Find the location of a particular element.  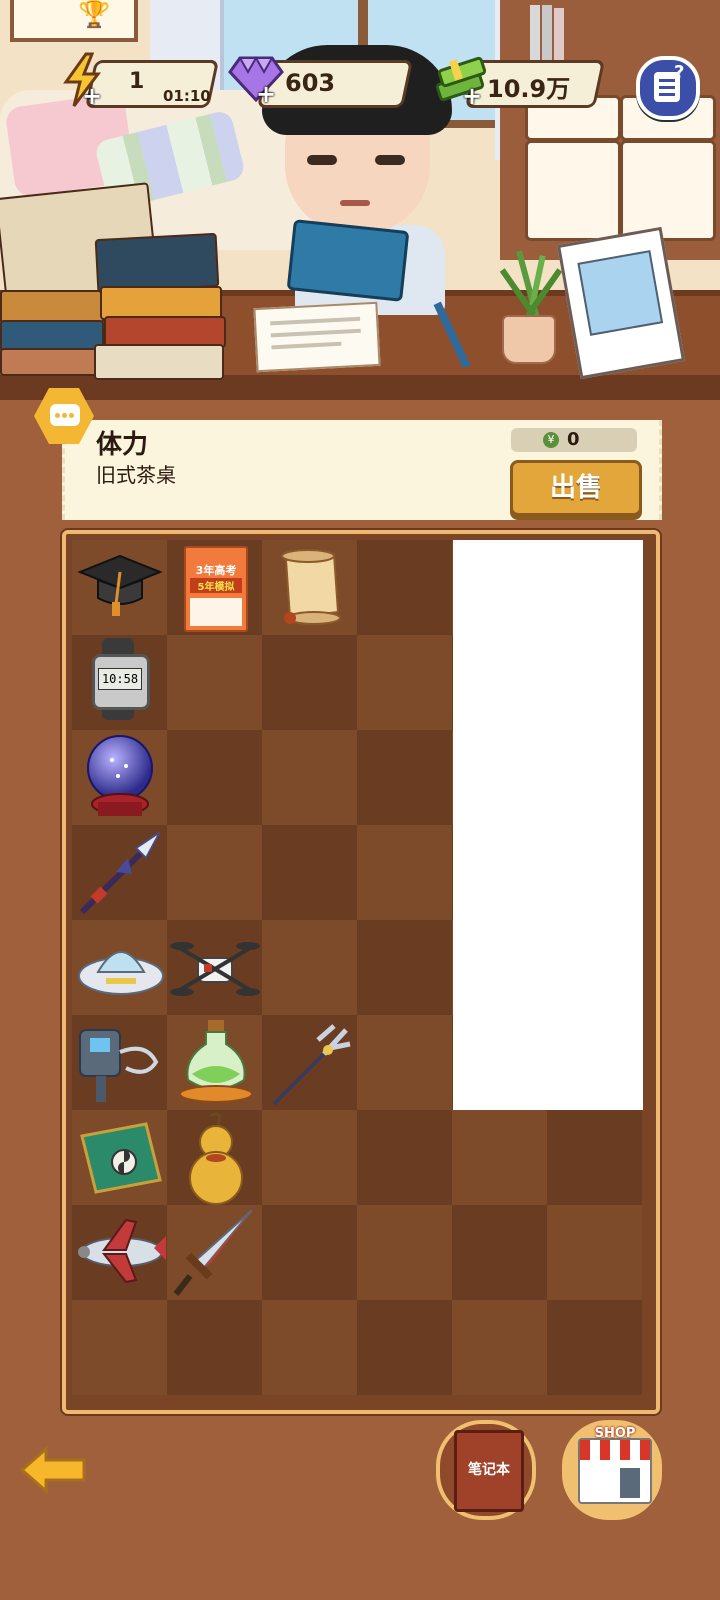

price-value: 0 is located at coordinates (573, 439).